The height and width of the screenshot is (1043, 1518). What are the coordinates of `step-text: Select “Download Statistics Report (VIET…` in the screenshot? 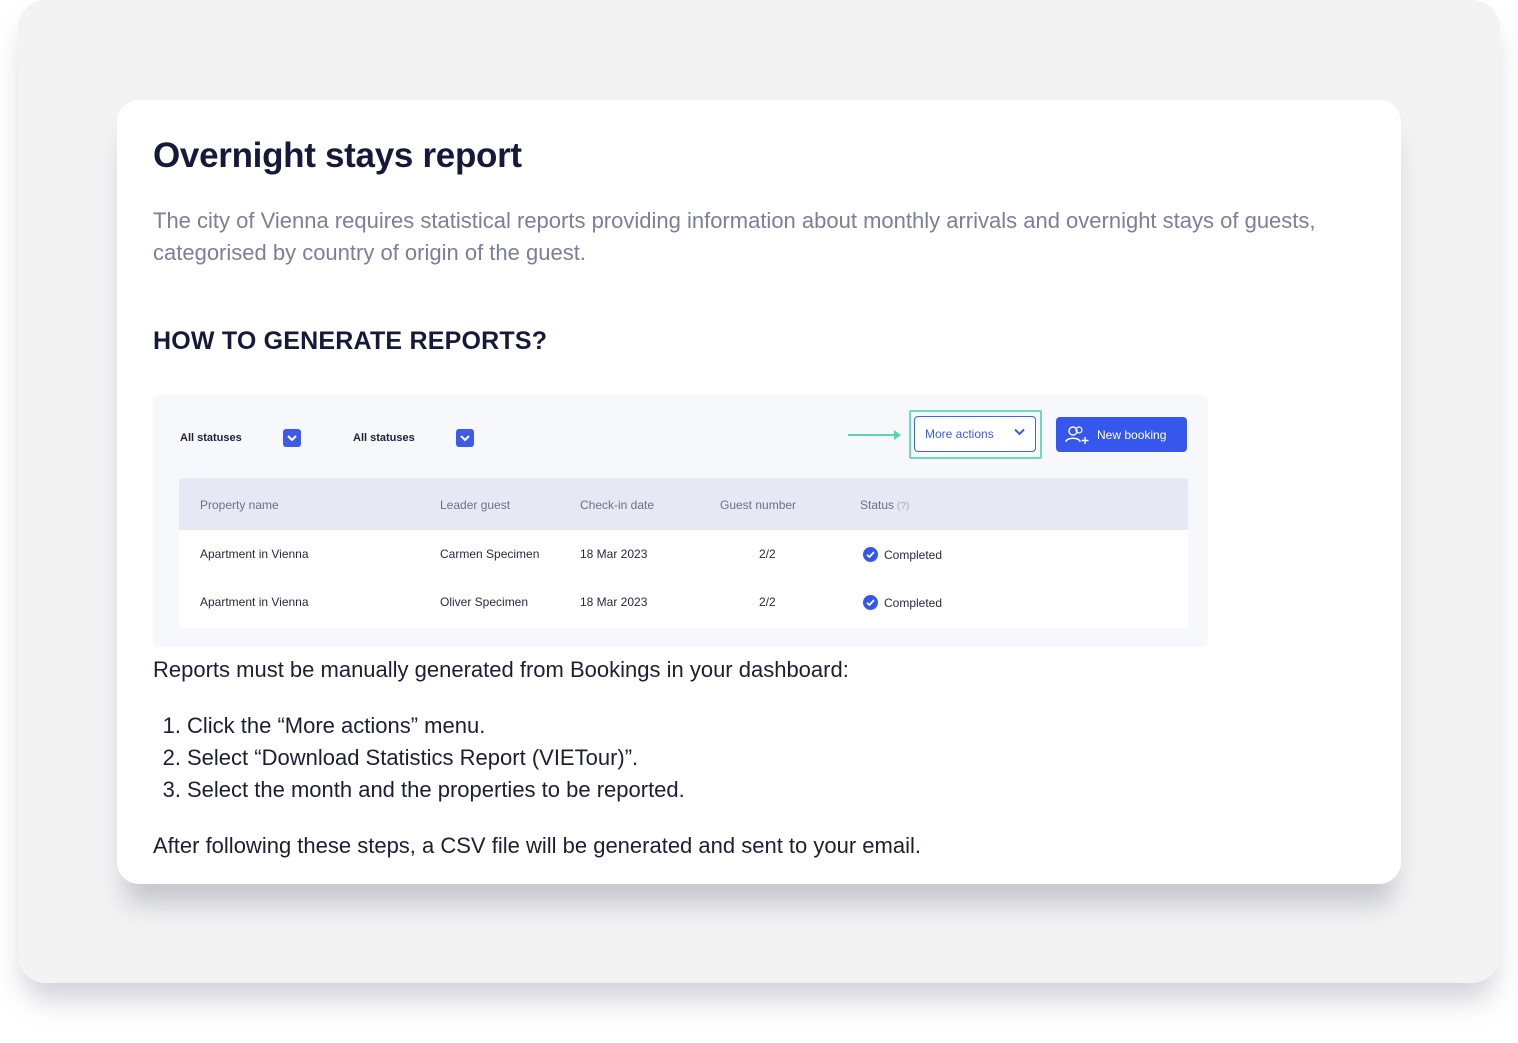 It's located at (413, 757).